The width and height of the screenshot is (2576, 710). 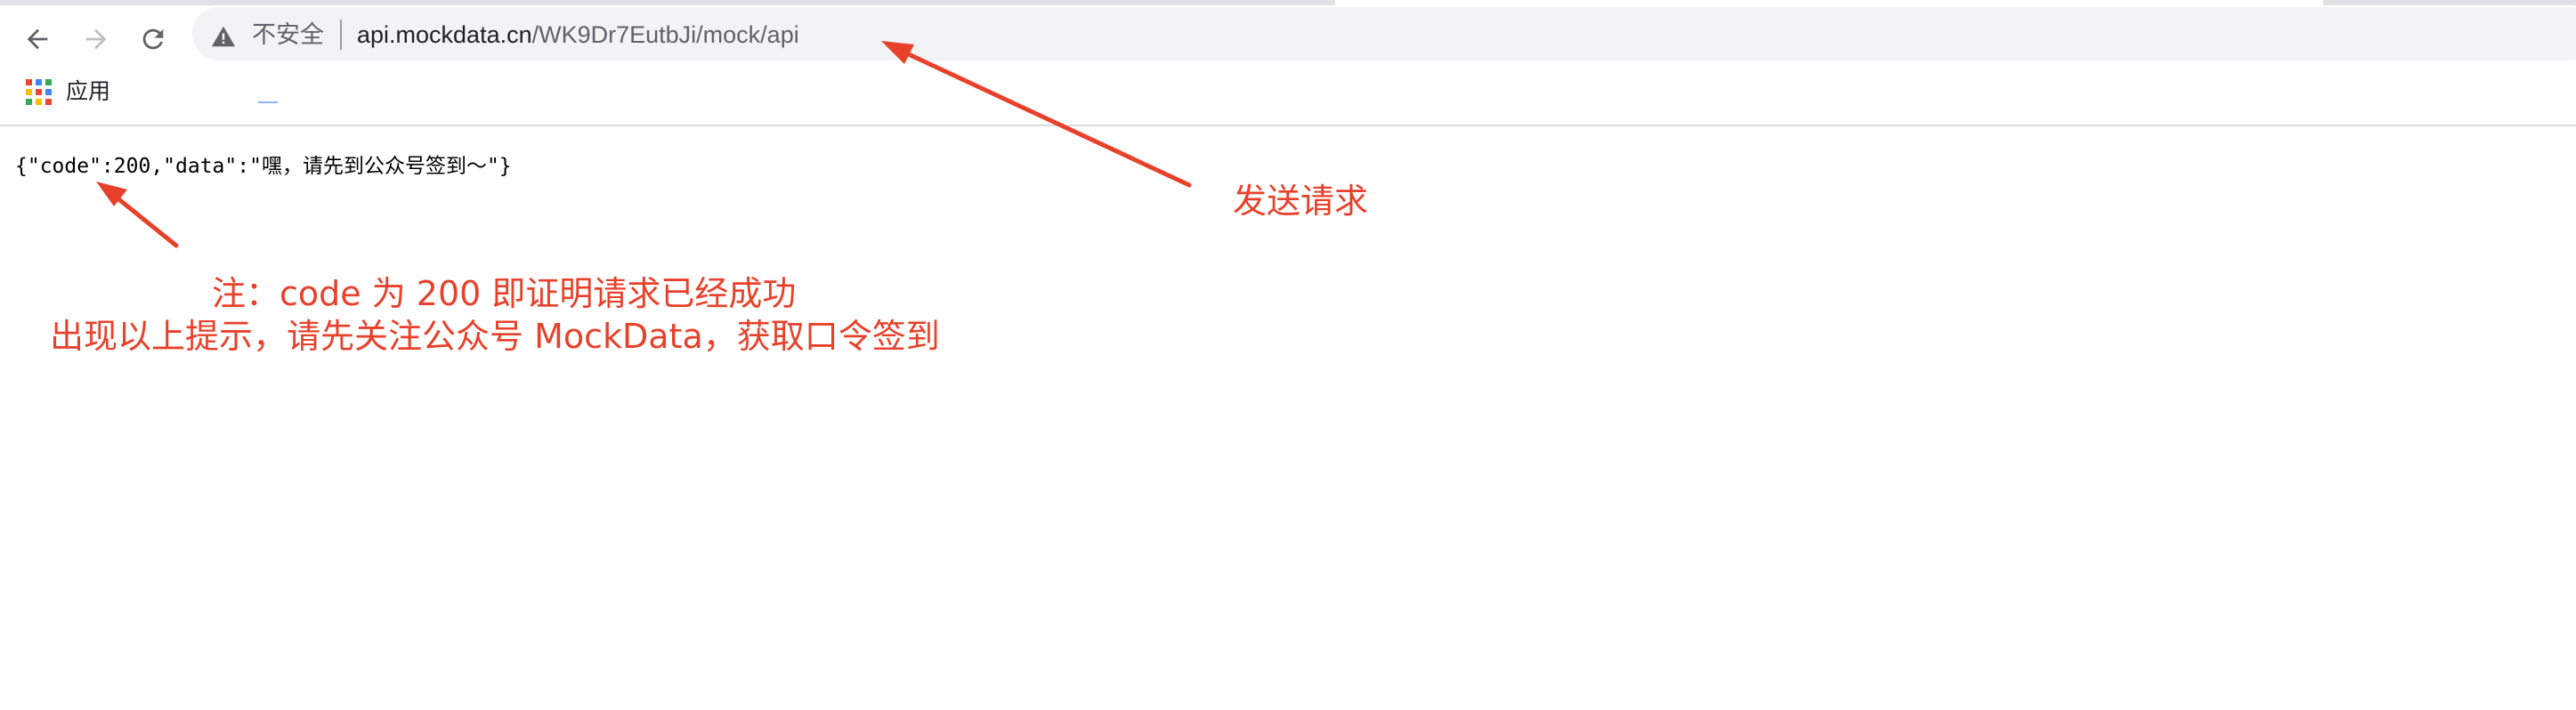 I want to click on apps-bookmark: 应用, so click(x=88, y=92).